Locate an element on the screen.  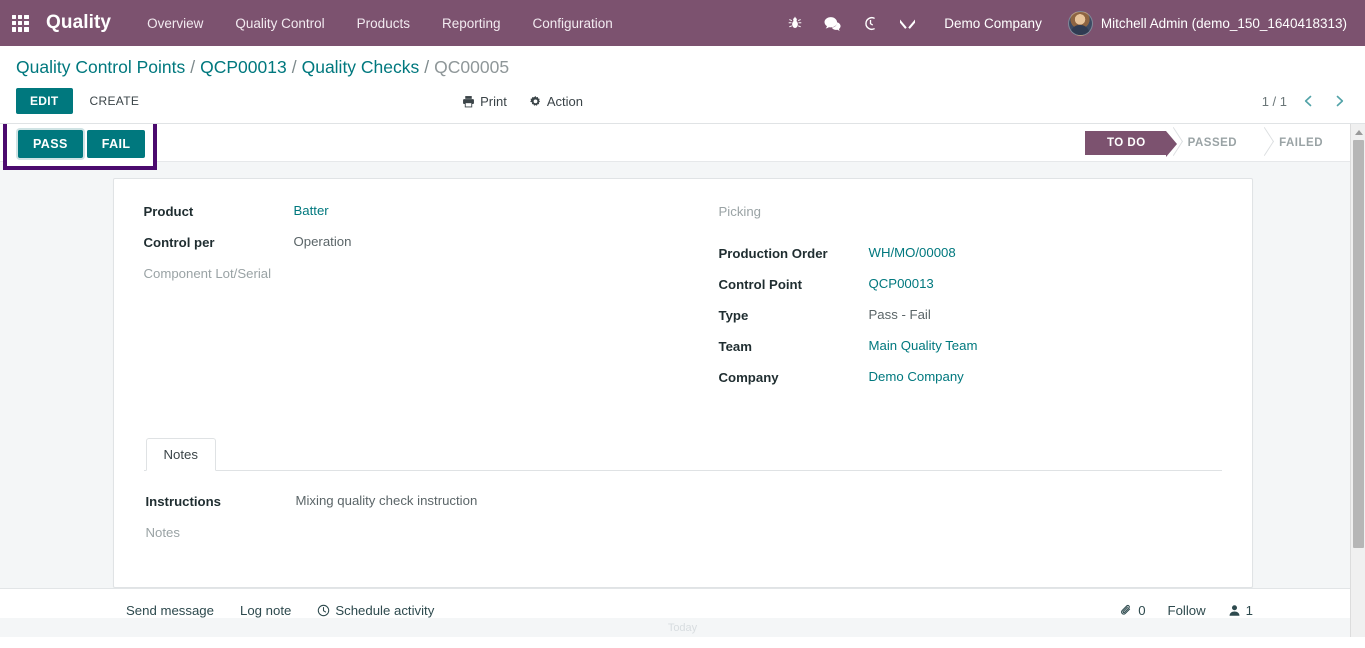
field-label-product: Product is located at coordinates (168, 211).